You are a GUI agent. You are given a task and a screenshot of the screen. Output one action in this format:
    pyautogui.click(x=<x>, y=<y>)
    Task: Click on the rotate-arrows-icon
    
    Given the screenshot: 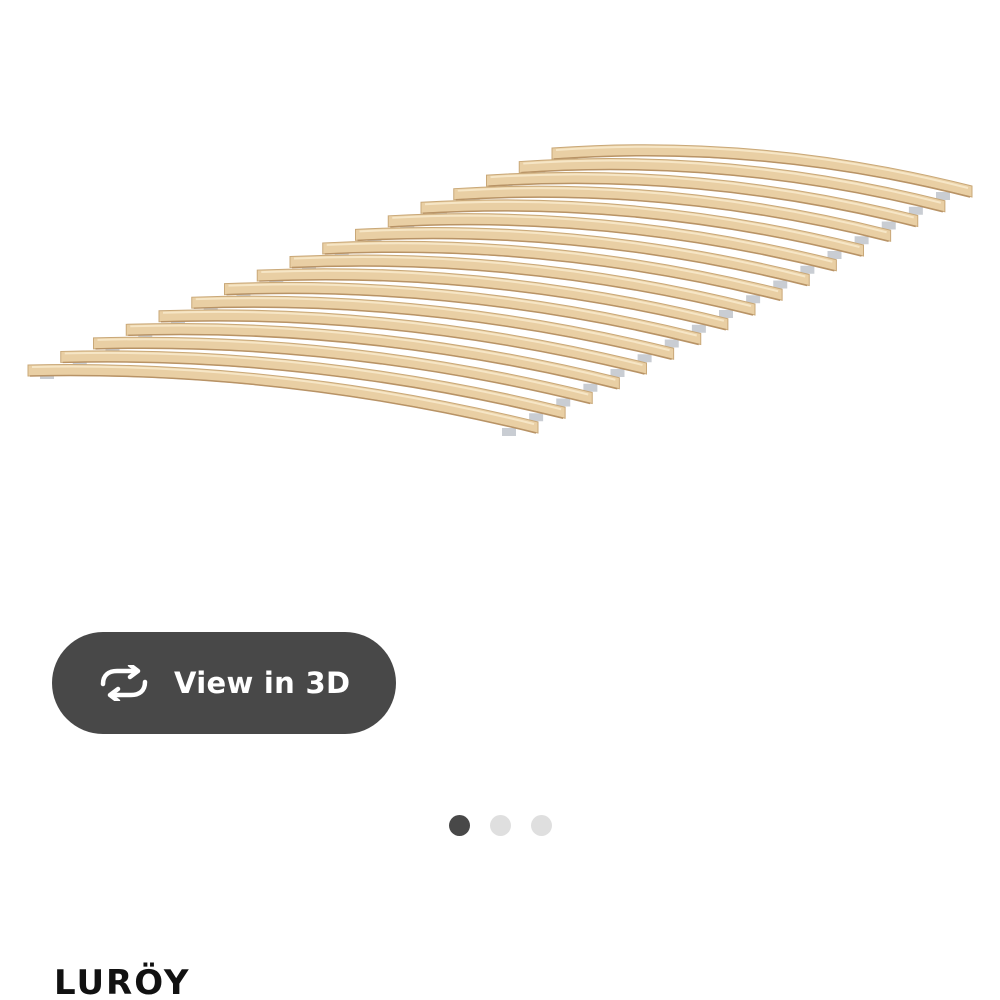 What is the action you would take?
    pyautogui.click(x=124, y=683)
    